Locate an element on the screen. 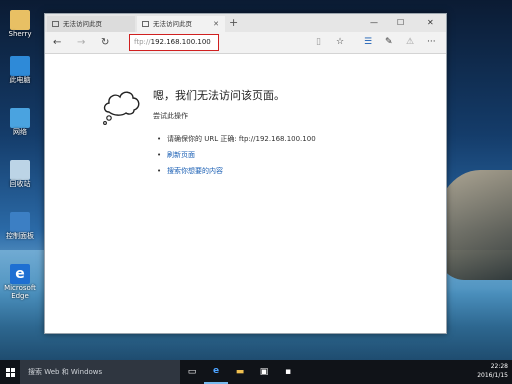 The height and width of the screenshot is (384, 512). desktop-icon-this-pc: 此电脑 is located at coordinates (20, 70).